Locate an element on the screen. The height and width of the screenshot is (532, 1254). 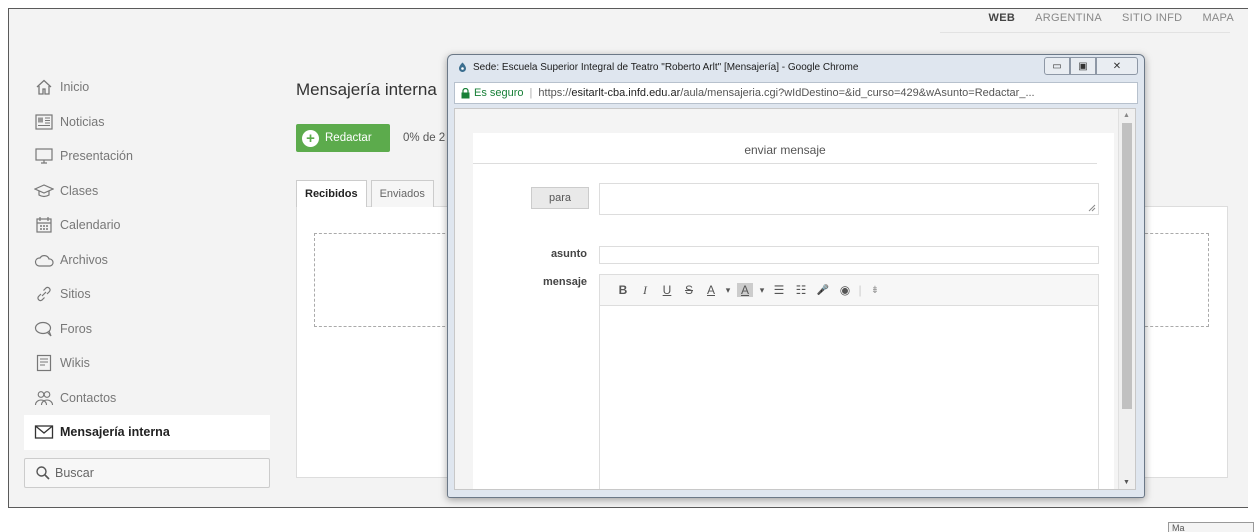
chrome-icon is located at coordinates (462, 67).